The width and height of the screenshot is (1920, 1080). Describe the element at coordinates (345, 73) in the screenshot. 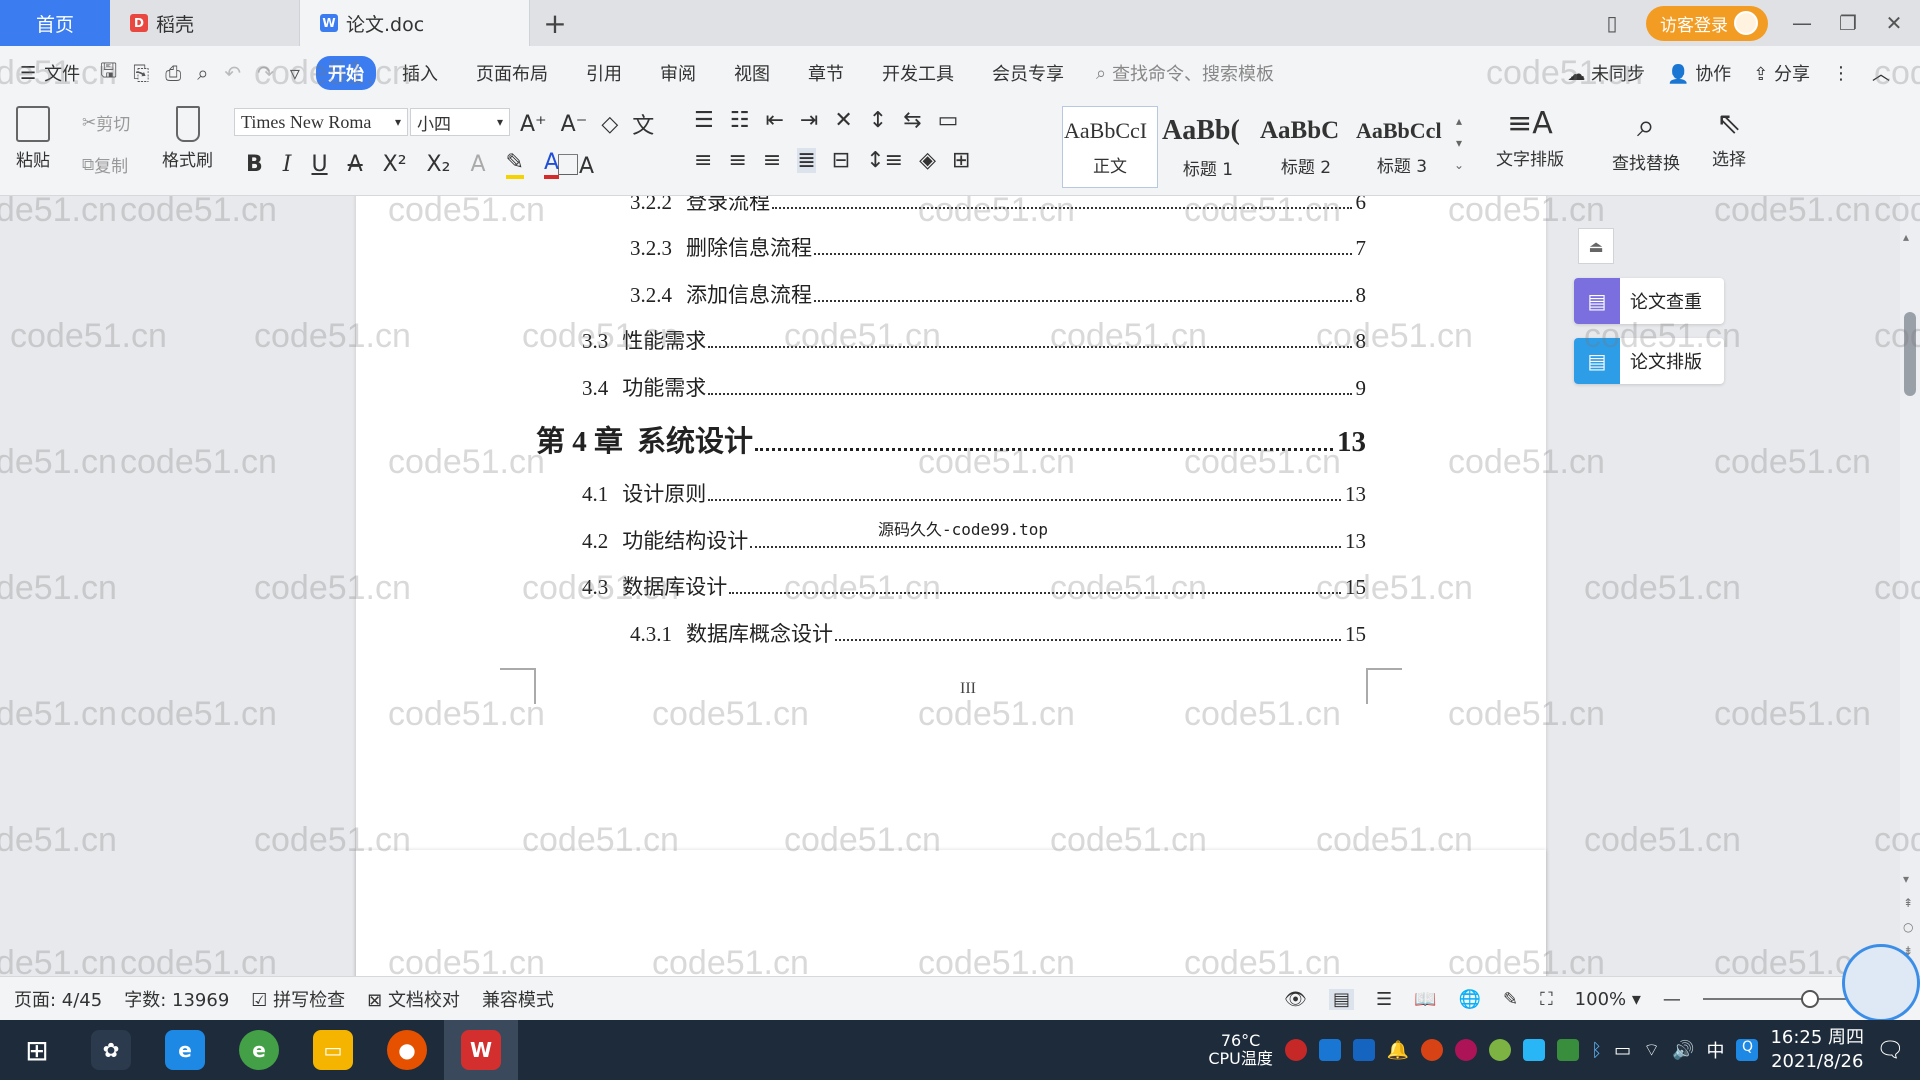

I see `menu-home: 开始` at that location.